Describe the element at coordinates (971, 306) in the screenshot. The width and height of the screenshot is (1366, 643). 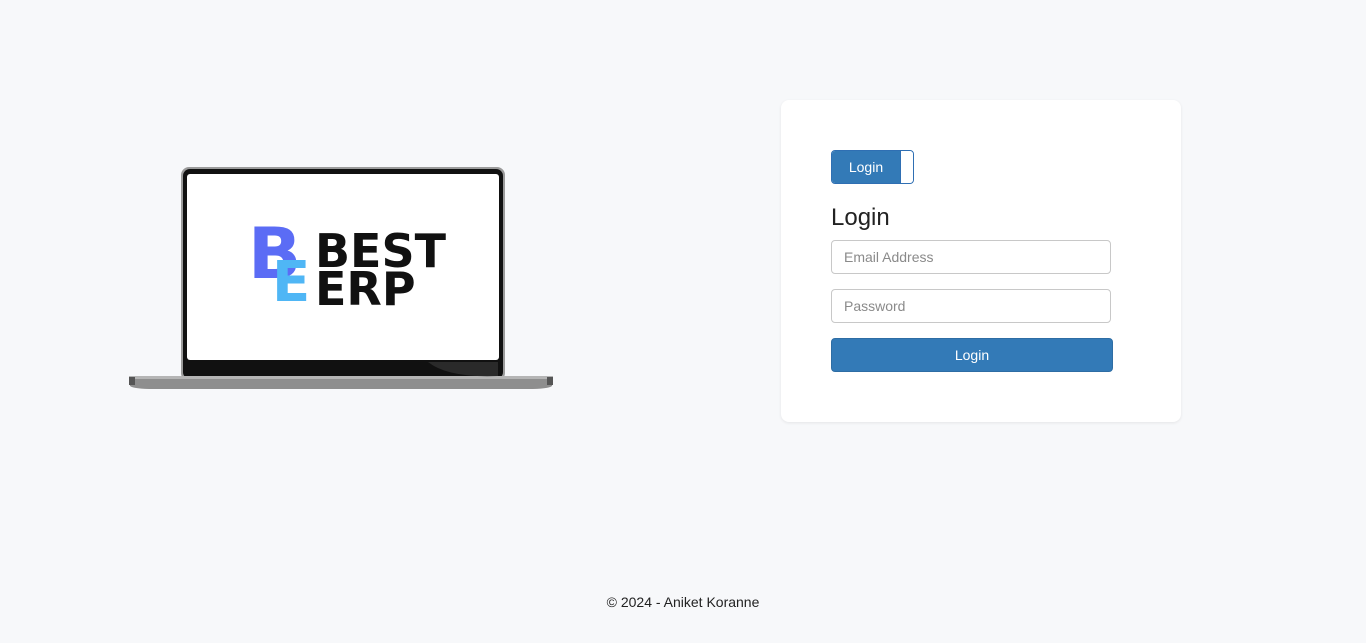
I see `password-field` at that location.